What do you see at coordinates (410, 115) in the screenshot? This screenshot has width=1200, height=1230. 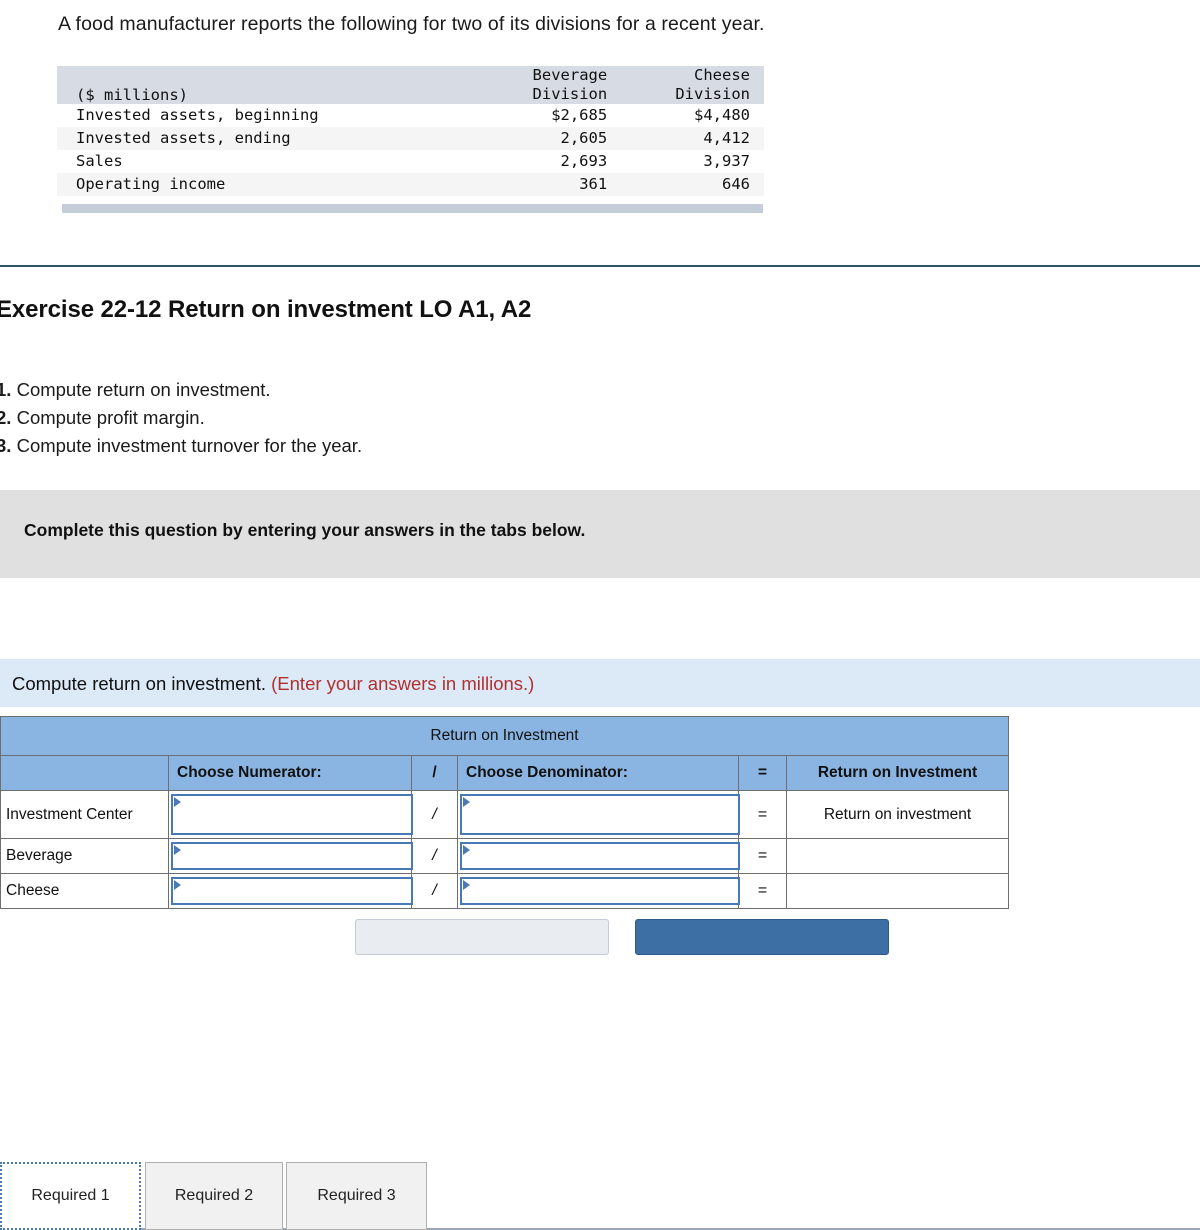 I see `table-row: Invested assets, beginning $2,685 $4,480` at bounding box center [410, 115].